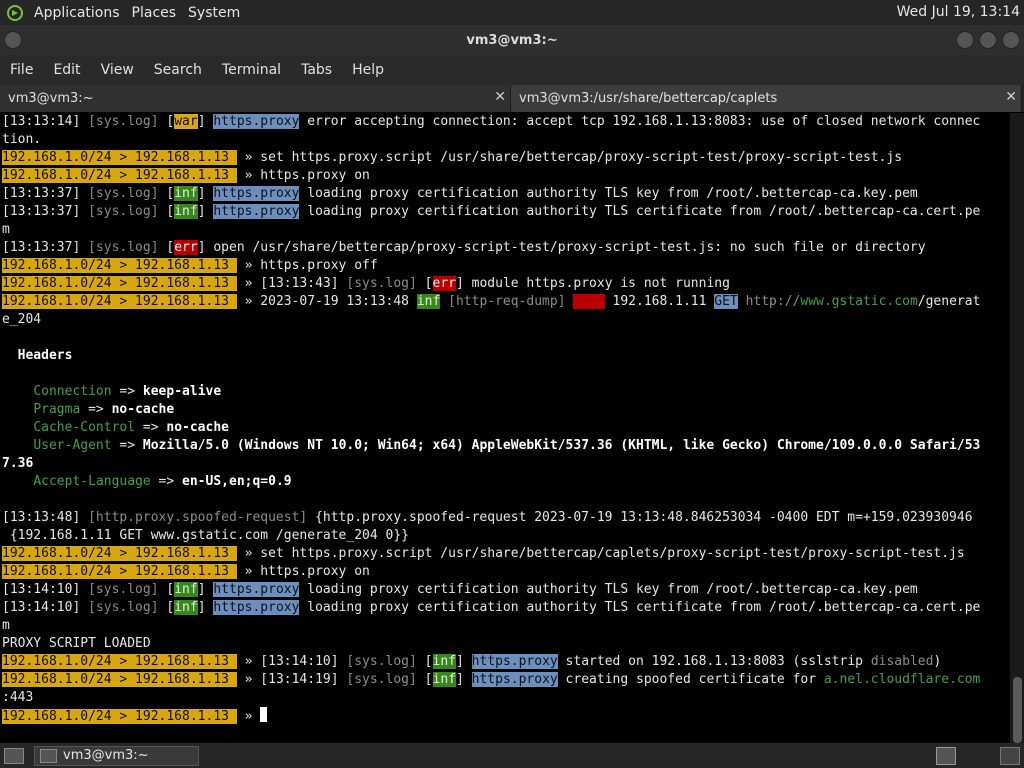 Image resolution: width=1024 pixels, height=768 pixels. What do you see at coordinates (186, 121) in the screenshot?
I see `terminal-text-segment: war` at bounding box center [186, 121].